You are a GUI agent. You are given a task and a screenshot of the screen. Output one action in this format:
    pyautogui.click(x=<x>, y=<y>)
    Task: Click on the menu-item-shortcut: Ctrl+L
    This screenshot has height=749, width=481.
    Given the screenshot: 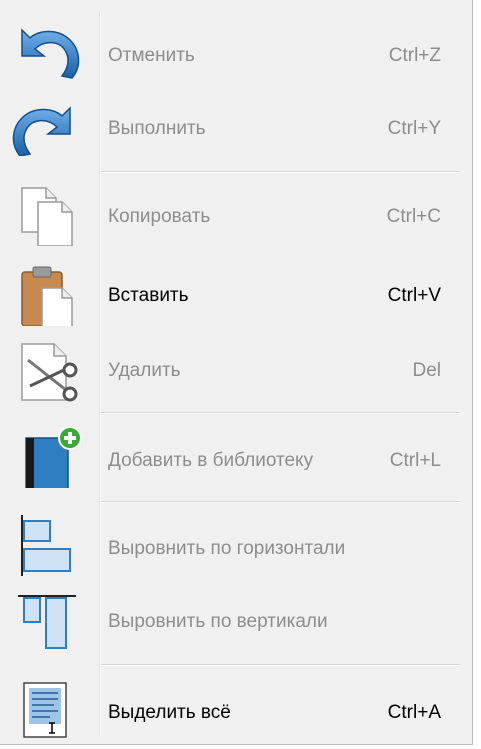 What is the action you would take?
    pyautogui.click(x=415, y=460)
    